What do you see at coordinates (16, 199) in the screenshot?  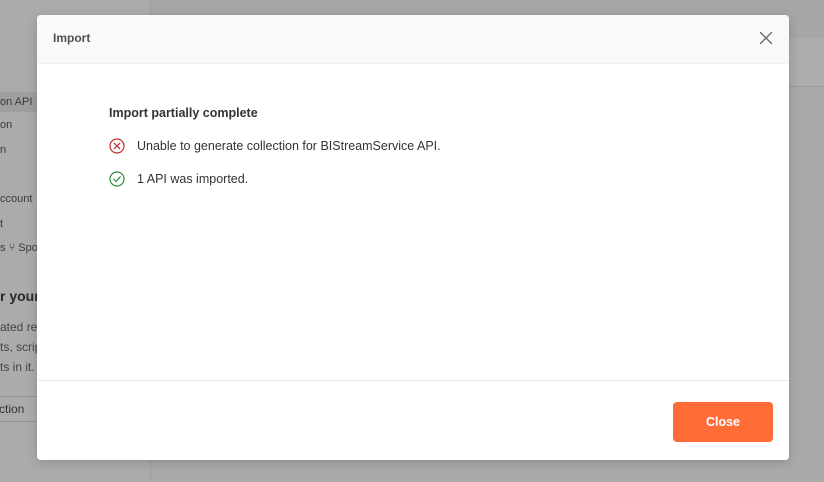 I see `sidebar-item: ccount` at bounding box center [16, 199].